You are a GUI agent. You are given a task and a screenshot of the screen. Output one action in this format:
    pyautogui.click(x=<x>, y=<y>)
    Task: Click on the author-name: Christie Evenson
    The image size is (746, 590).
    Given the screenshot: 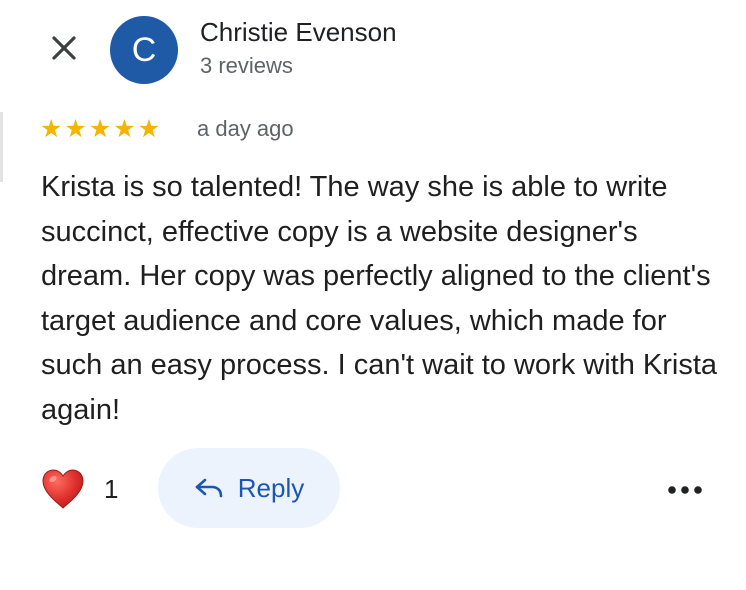 What is the action you would take?
    pyautogui.click(x=298, y=32)
    